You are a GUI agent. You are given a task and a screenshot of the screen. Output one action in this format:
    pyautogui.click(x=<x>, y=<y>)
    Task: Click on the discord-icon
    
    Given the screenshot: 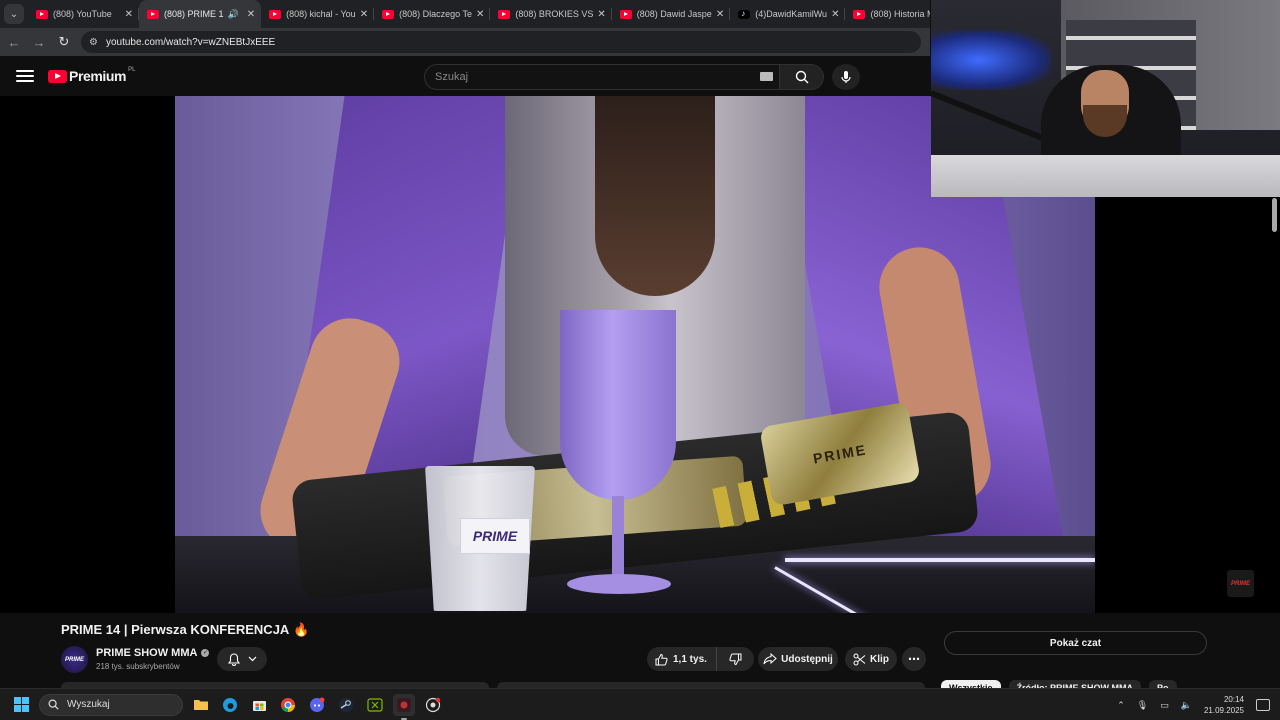 What is the action you would take?
    pyautogui.click(x=317, y=705)
    